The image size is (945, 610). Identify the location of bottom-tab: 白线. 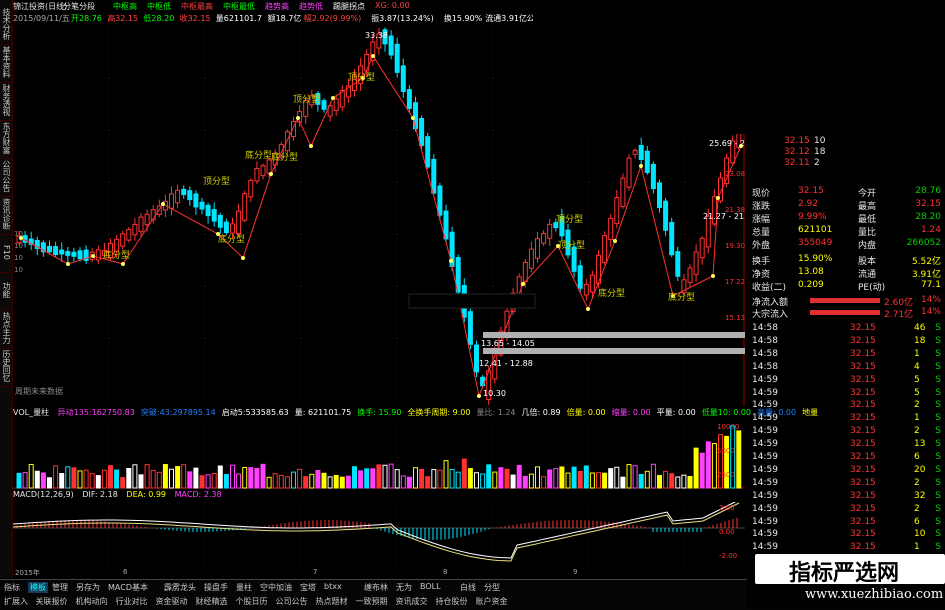
(468, 587).